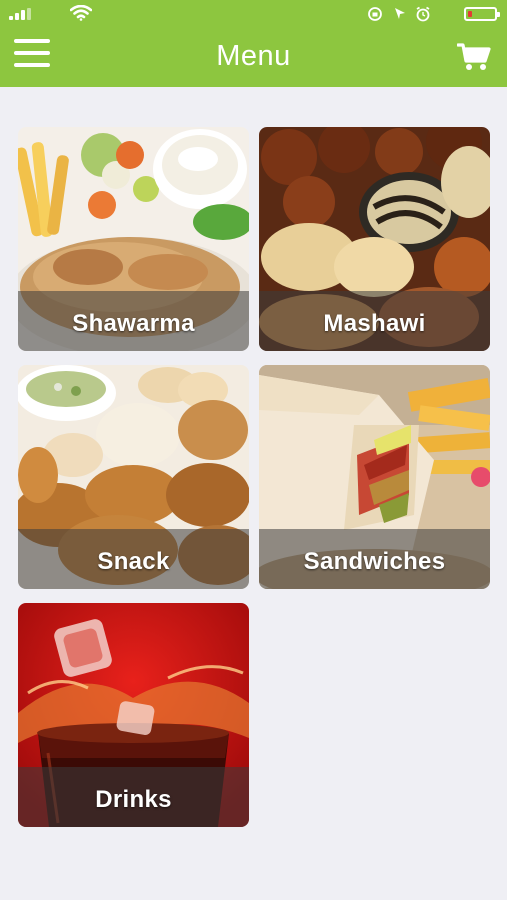 This screenshot has height=900, width=507. I want to click on wifi-icon, so click(81, 13).